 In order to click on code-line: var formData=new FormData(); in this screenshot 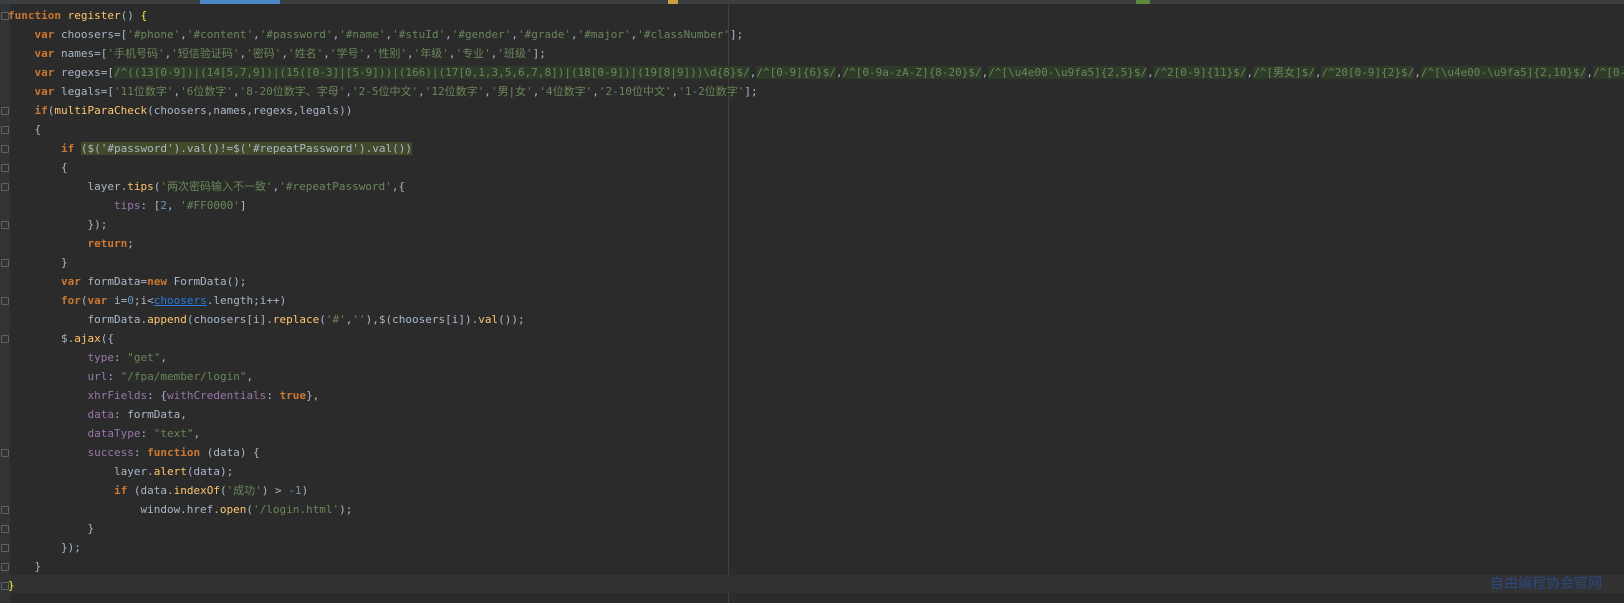, I will do `click(816, 281)`.